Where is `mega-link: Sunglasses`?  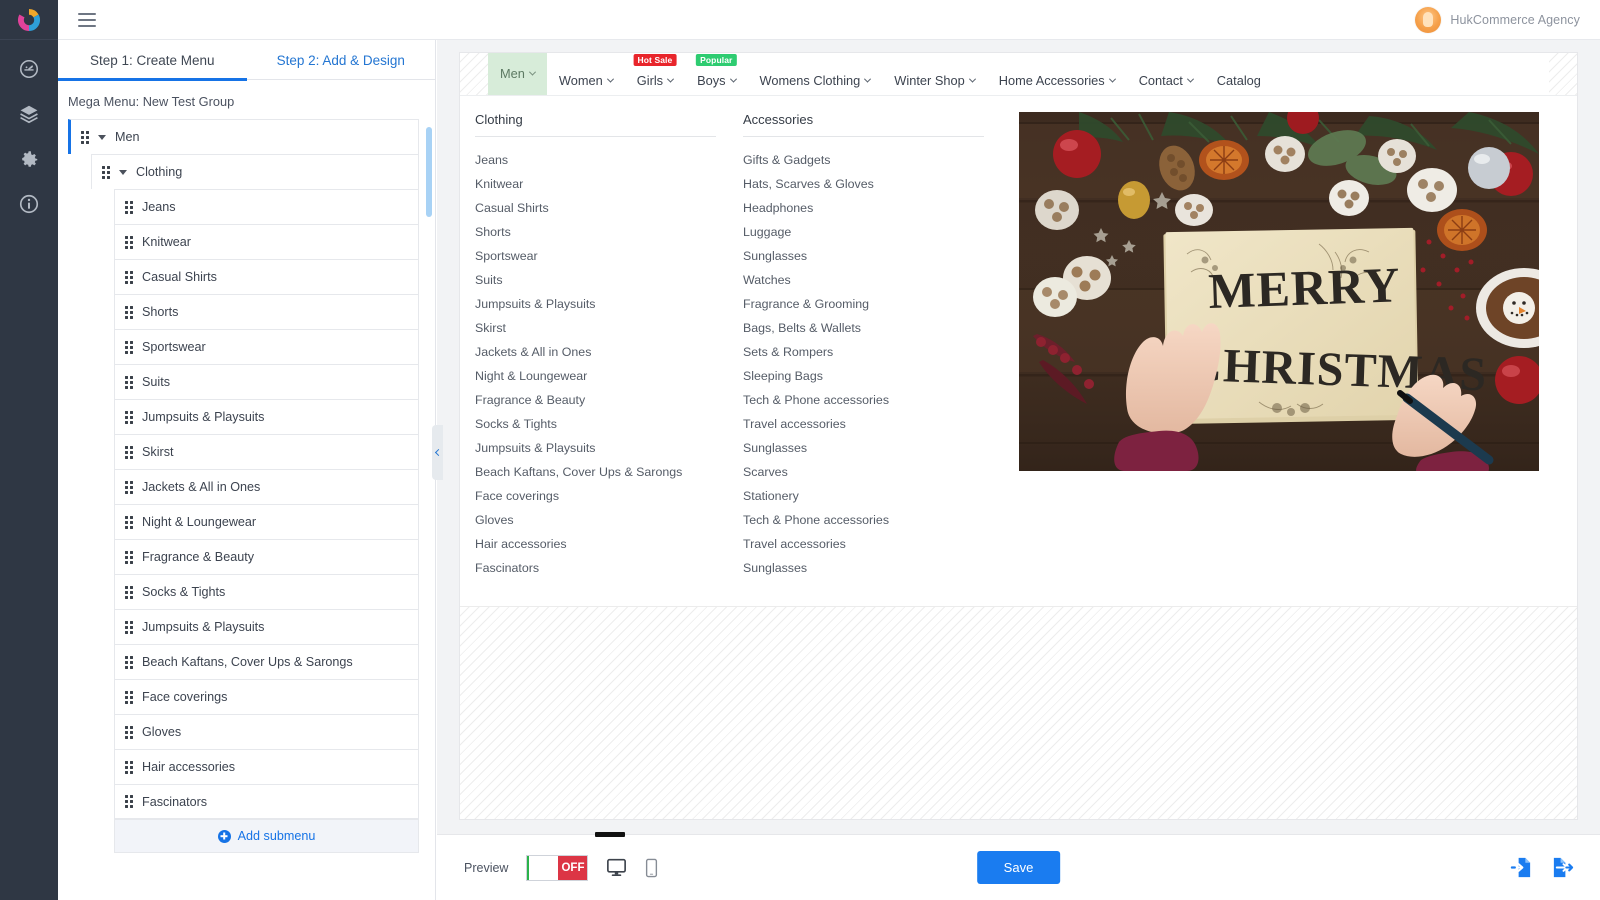 mega-link: Sunglasses is located at coordinates (869, 448).